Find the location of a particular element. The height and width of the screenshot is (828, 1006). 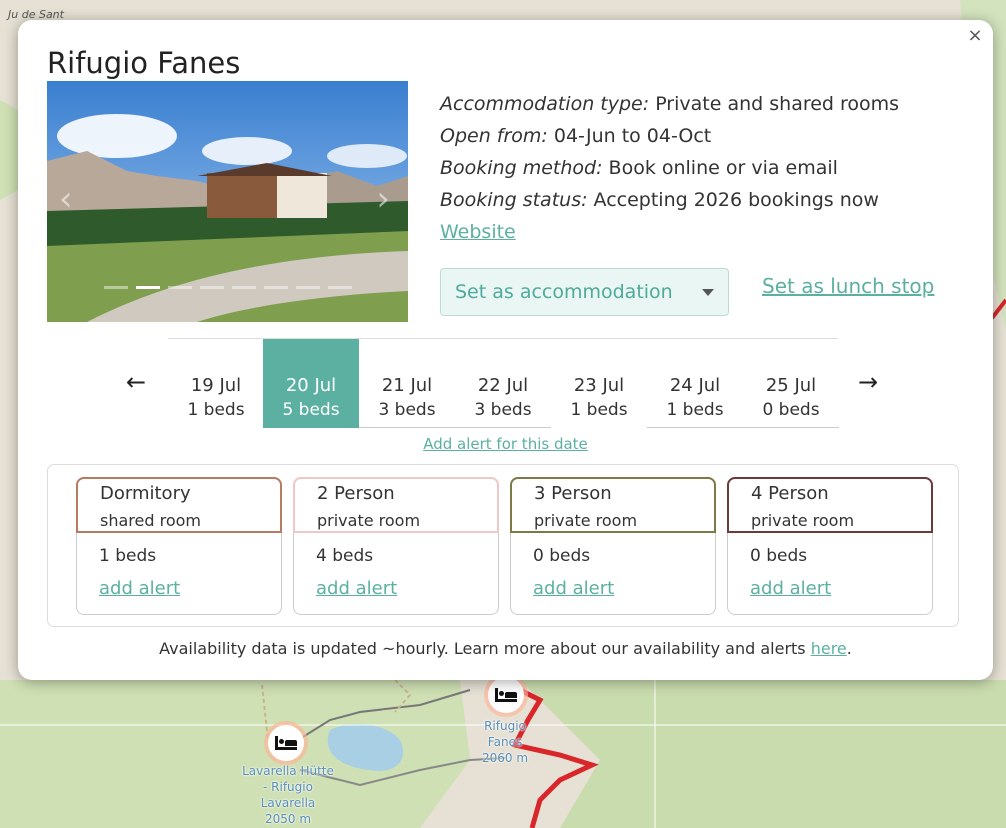

hut-marker-lavarella is located at coordinates (286, 743).